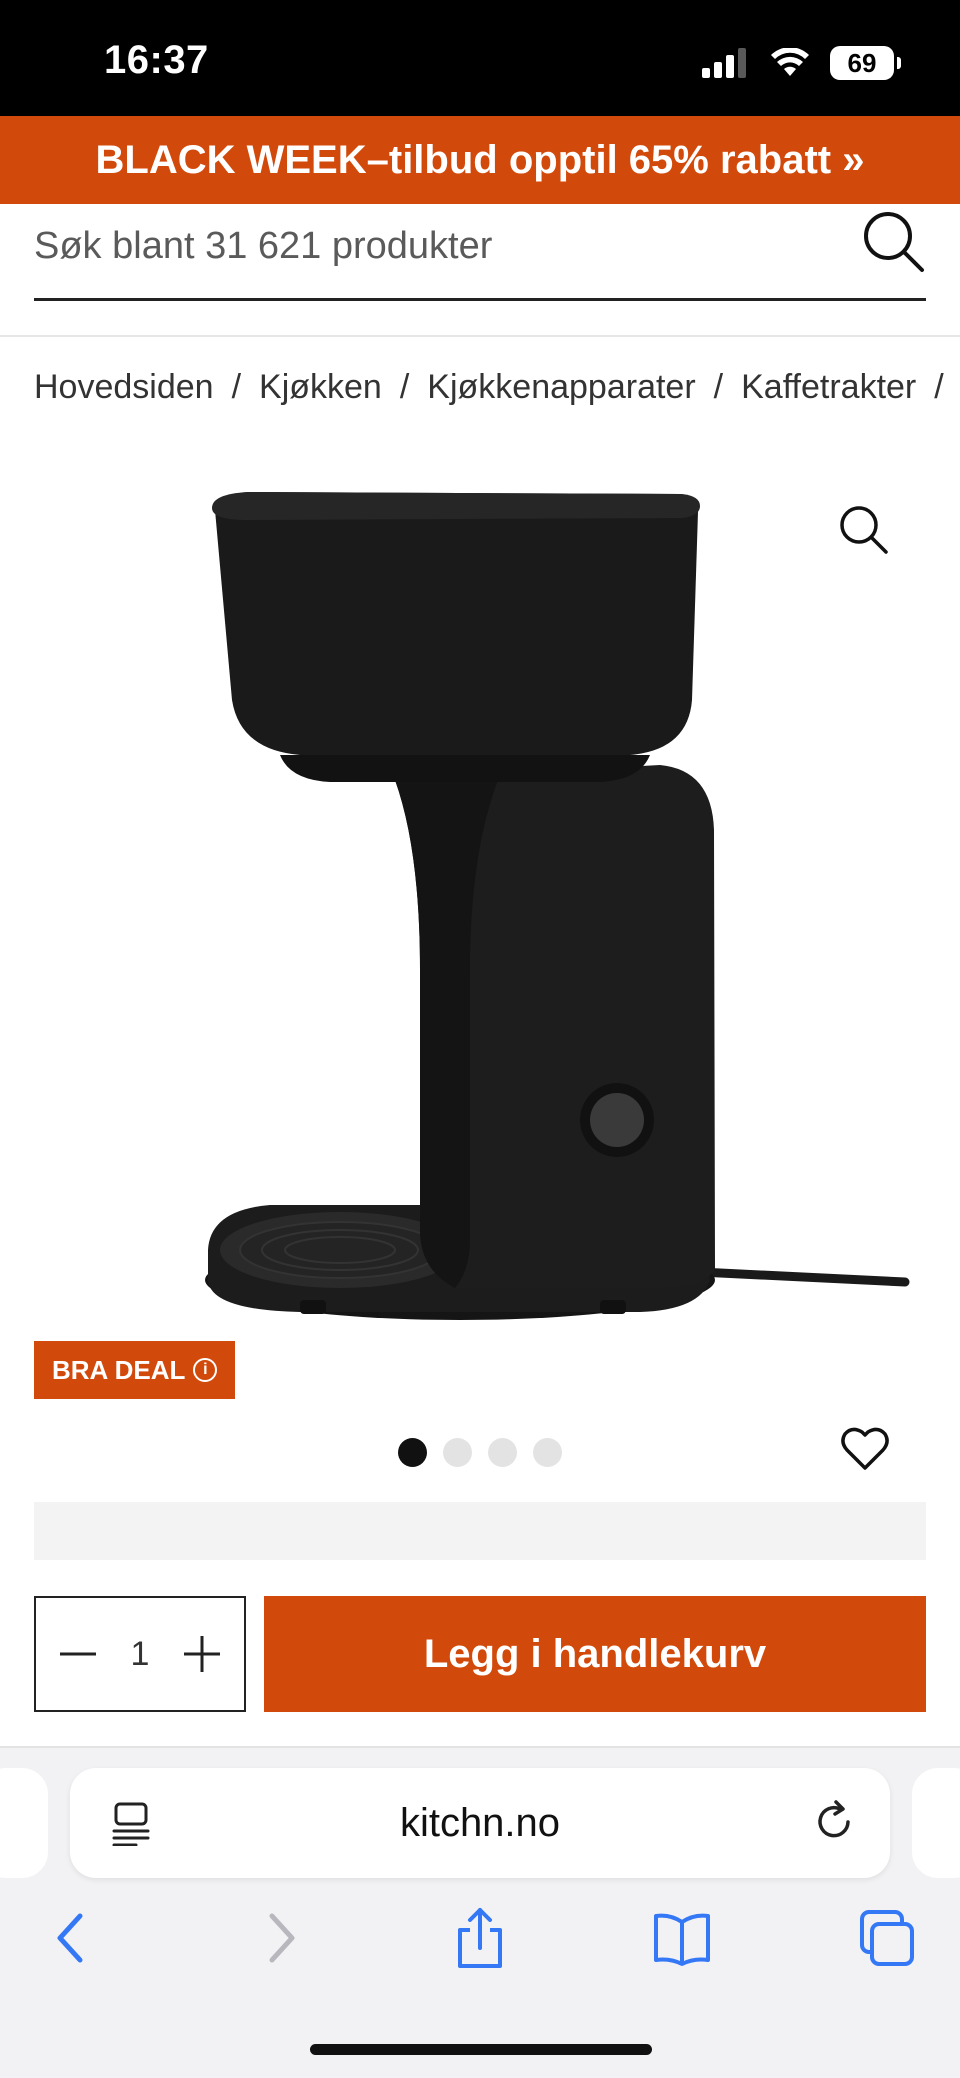 This screenshot has width=960, height=2078. Describe the element at coordinates (156, 60) in the screenshot. I see `status-time: 16:37` at that location.